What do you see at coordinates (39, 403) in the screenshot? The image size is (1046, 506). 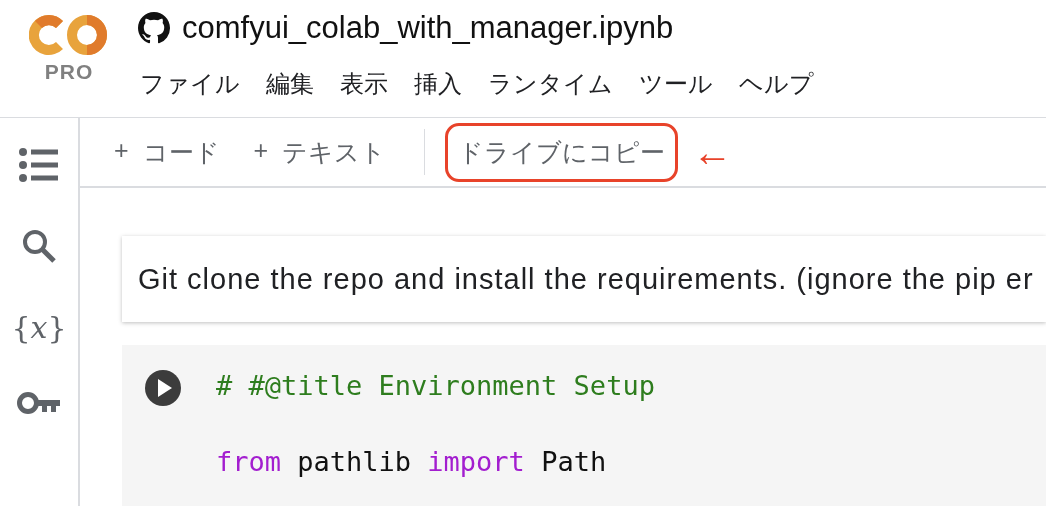 I see `key-icon` at bounding box center [39, 403].